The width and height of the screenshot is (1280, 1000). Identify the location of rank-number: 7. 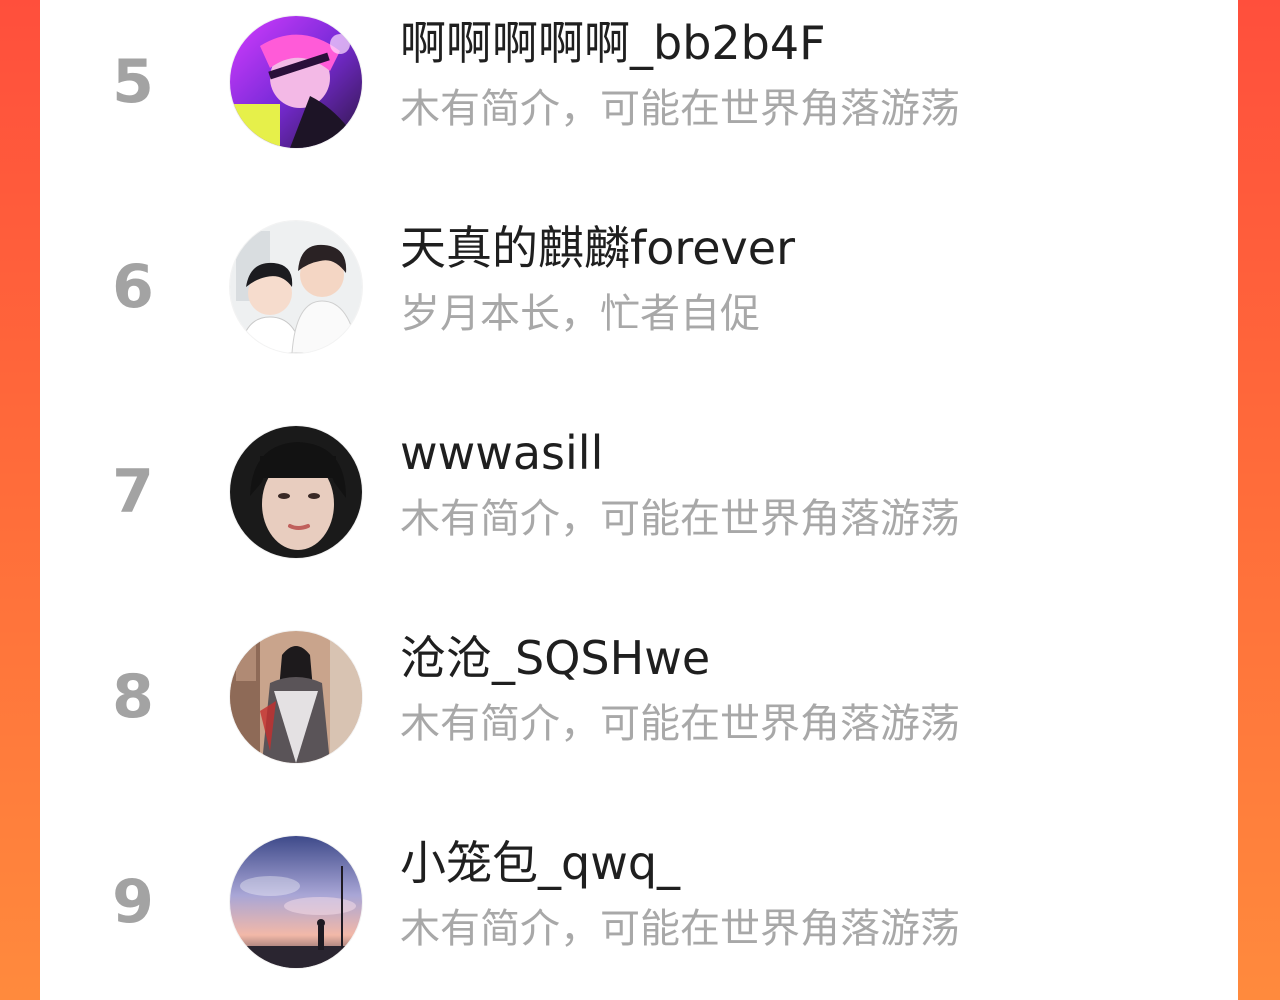
(133, 492).